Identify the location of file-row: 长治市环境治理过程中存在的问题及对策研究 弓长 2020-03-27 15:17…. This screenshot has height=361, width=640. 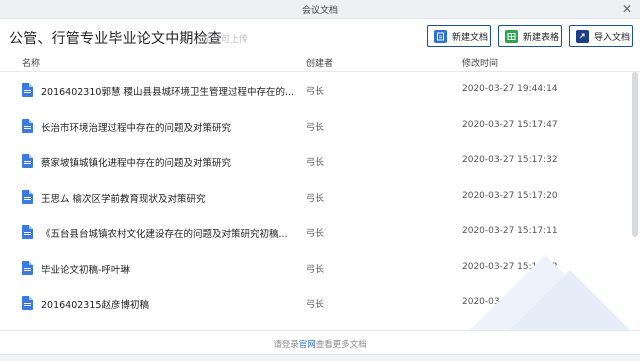
(320, 127).